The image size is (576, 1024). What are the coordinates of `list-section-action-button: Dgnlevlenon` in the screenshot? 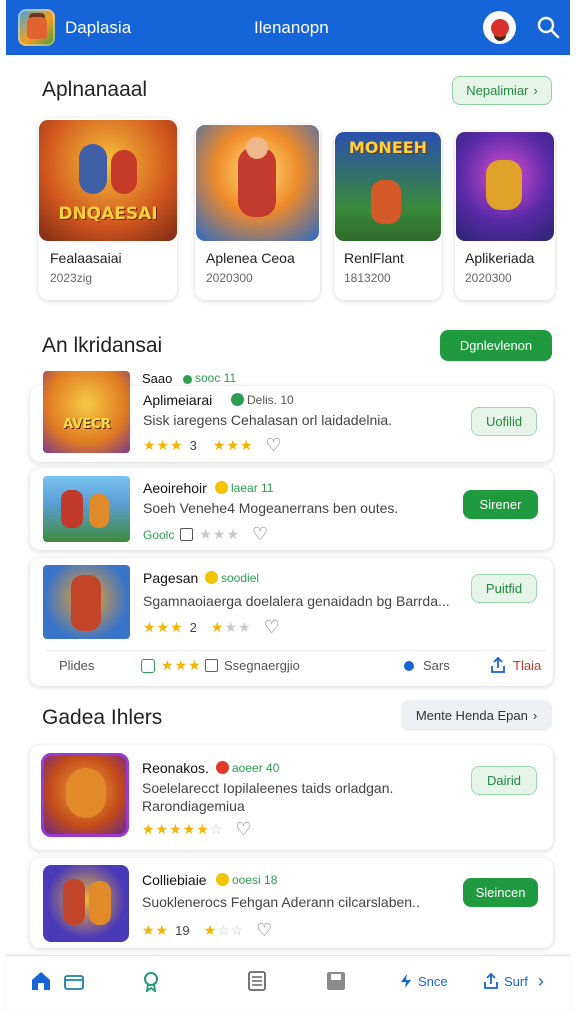 It's located at (496, 345).